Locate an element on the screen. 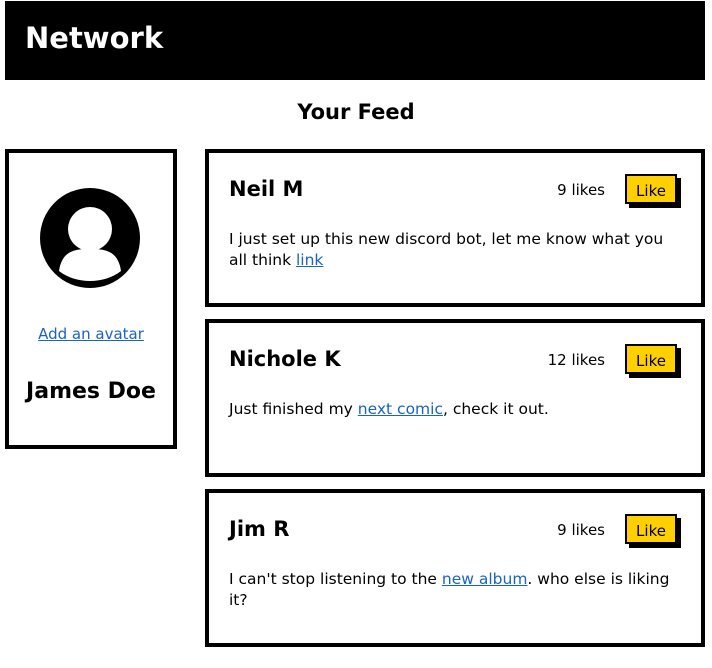 The width and height of the screenshot is (712, 668). post-link: new album is located at coordinates (485, 579).